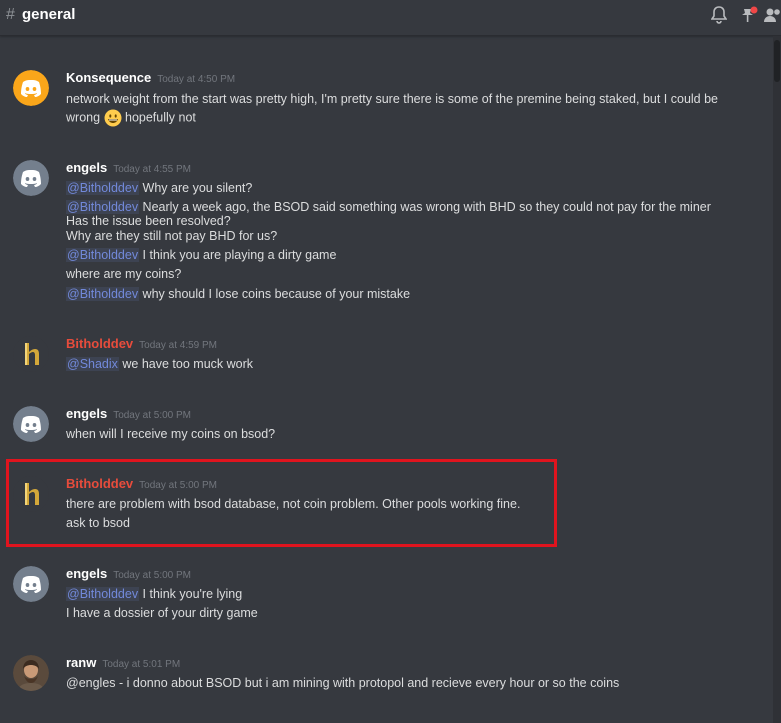  Describe the element at coordinates (196, 79) in the screenshot. I see `message-timestamp: Today at 4:50 PM` at that location.